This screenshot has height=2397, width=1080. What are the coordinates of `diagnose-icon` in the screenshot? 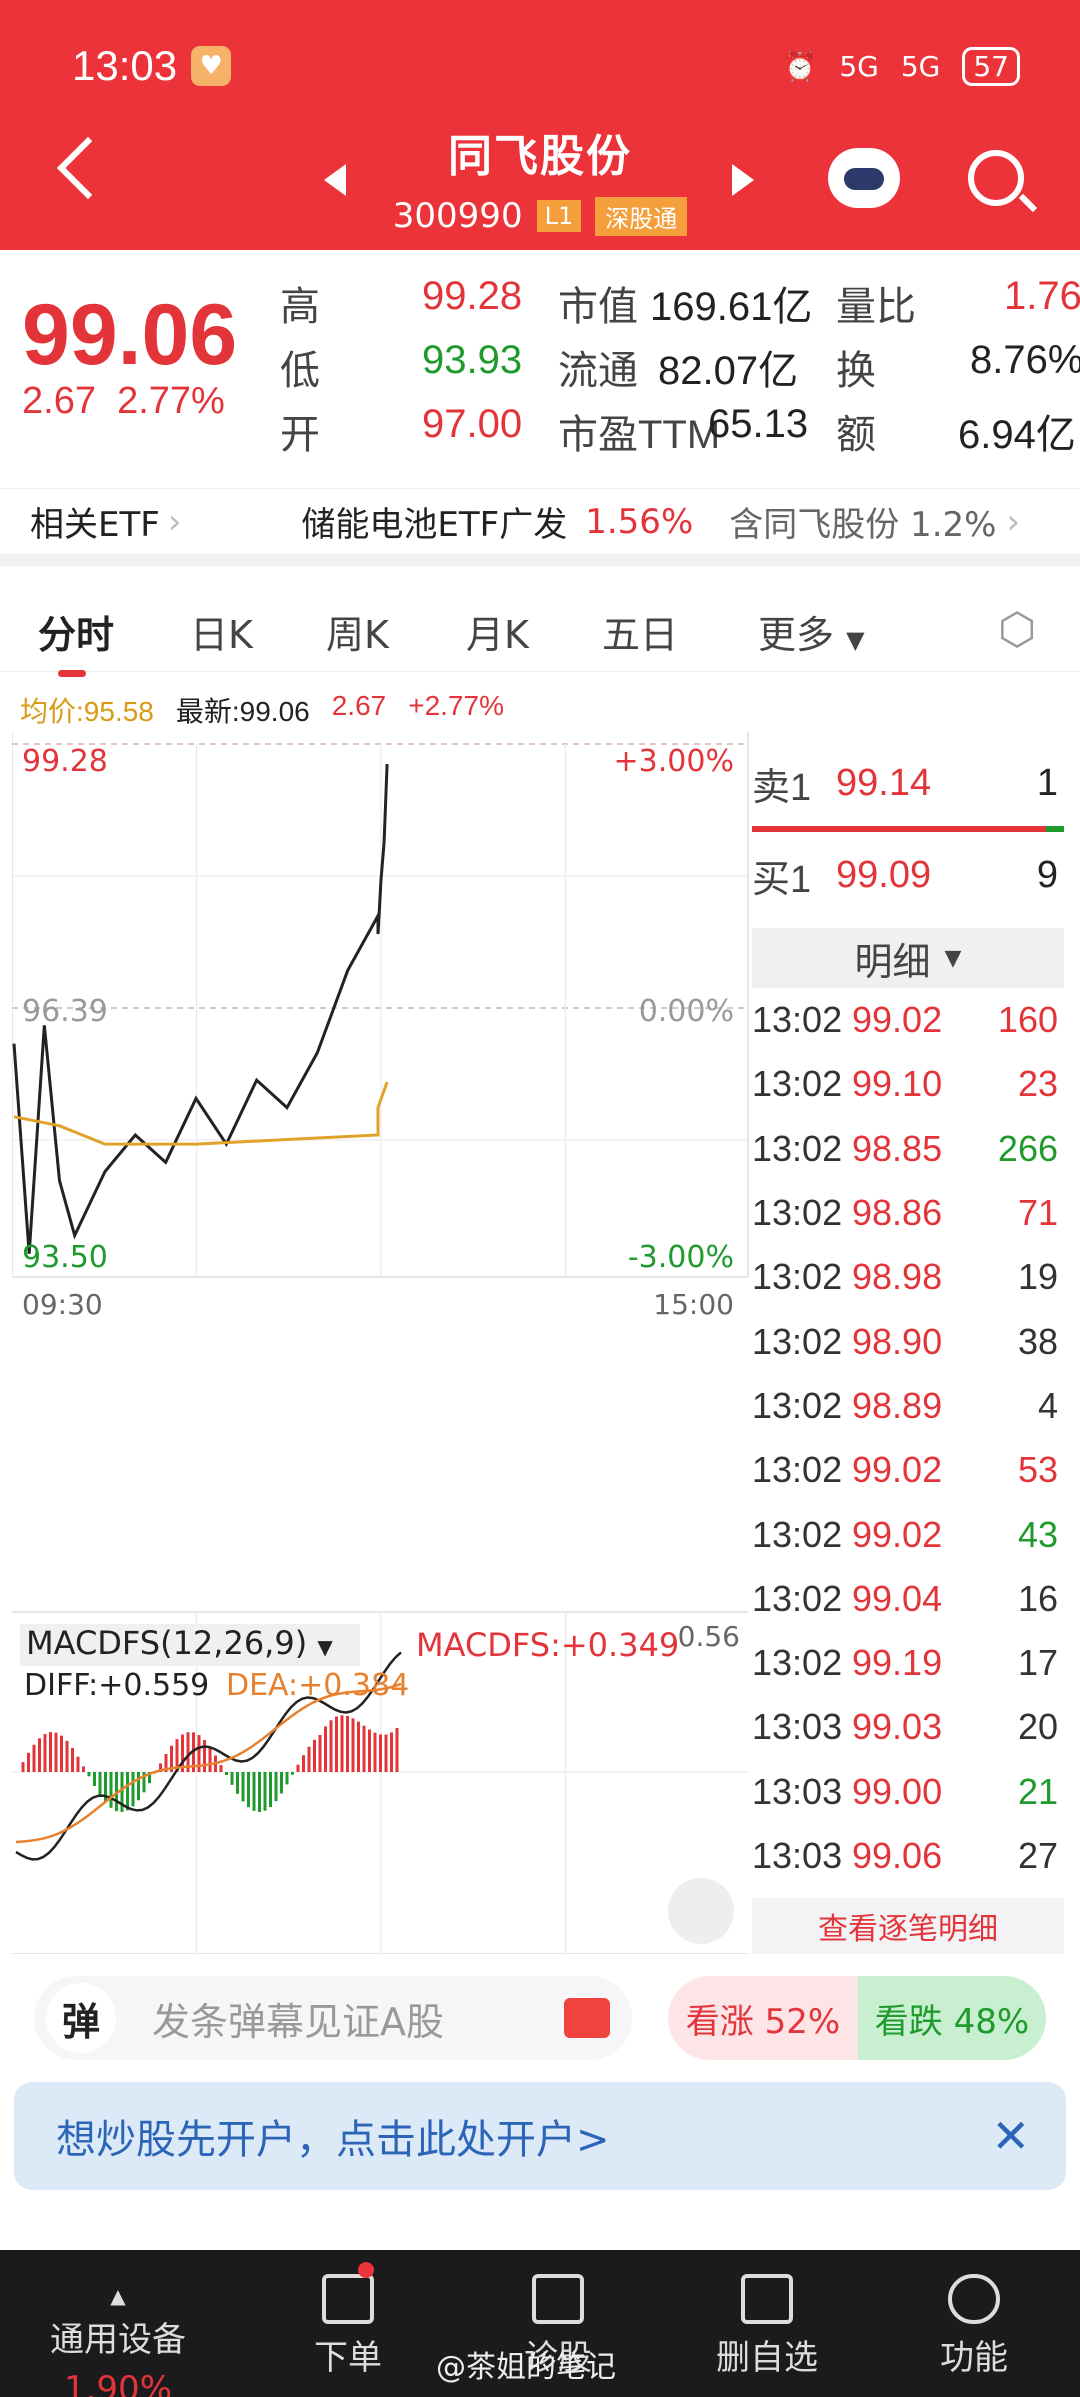 It's located at (558, 2299).